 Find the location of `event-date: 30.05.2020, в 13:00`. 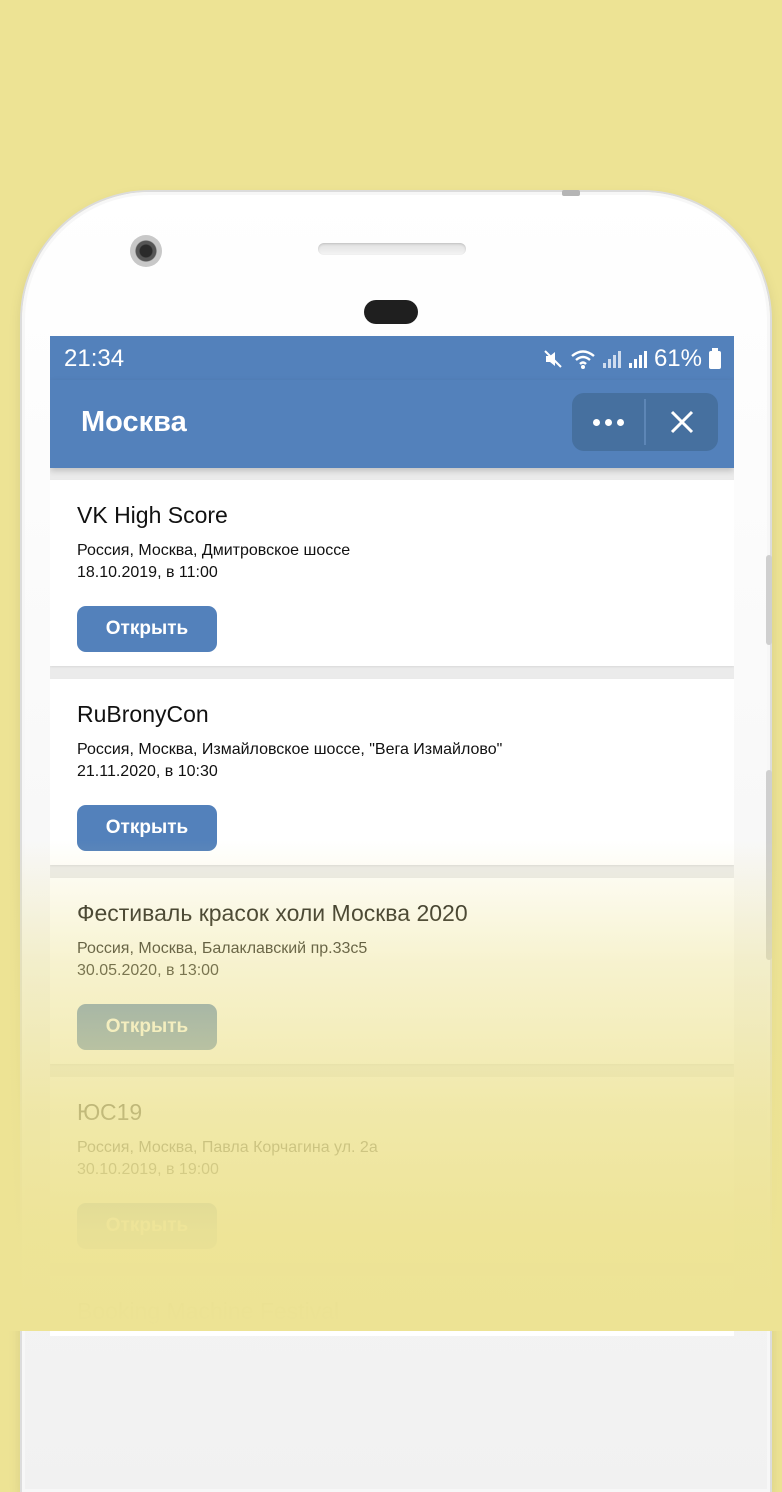

event-date: 30.05.2020, в 13:00 is located at coordinates (148, 970).